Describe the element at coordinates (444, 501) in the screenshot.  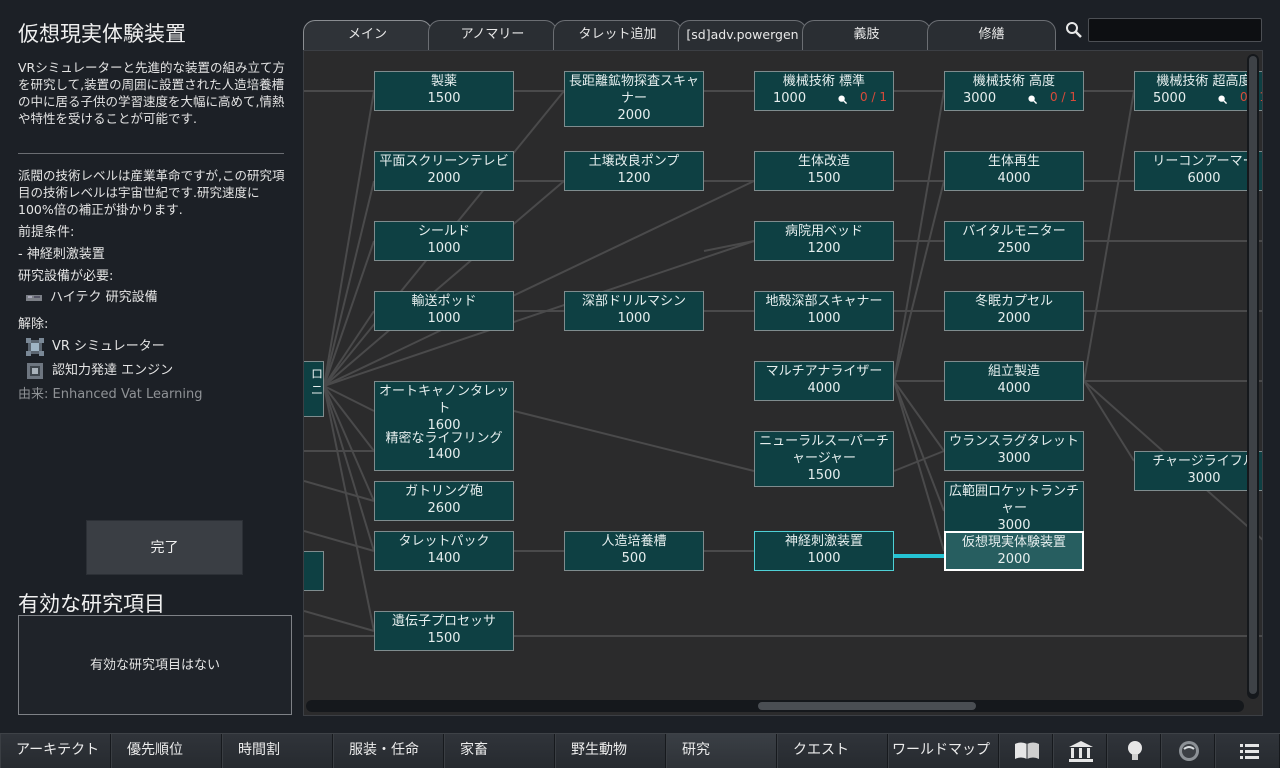
I see `research-node: ガトリング砲 2600` at that location.